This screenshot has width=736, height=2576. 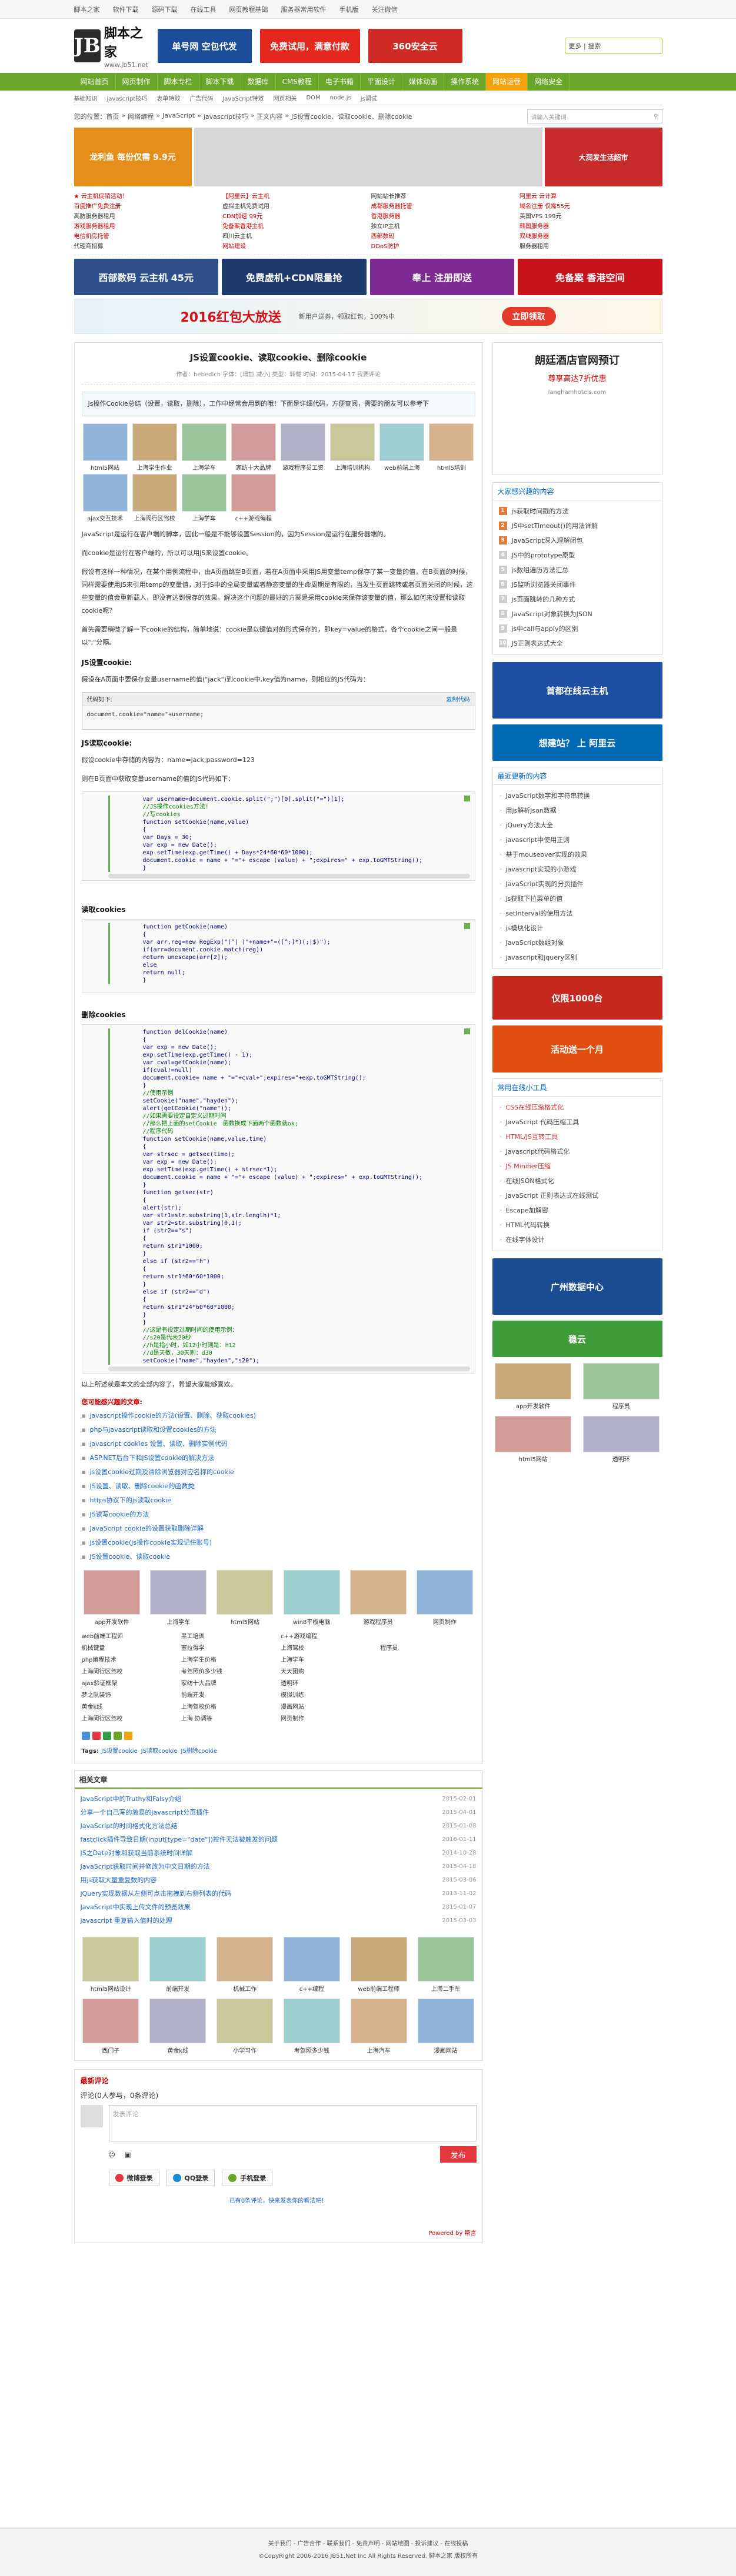 I want to click on text-link: 塞拉得学, so click(x=228, y=1648).